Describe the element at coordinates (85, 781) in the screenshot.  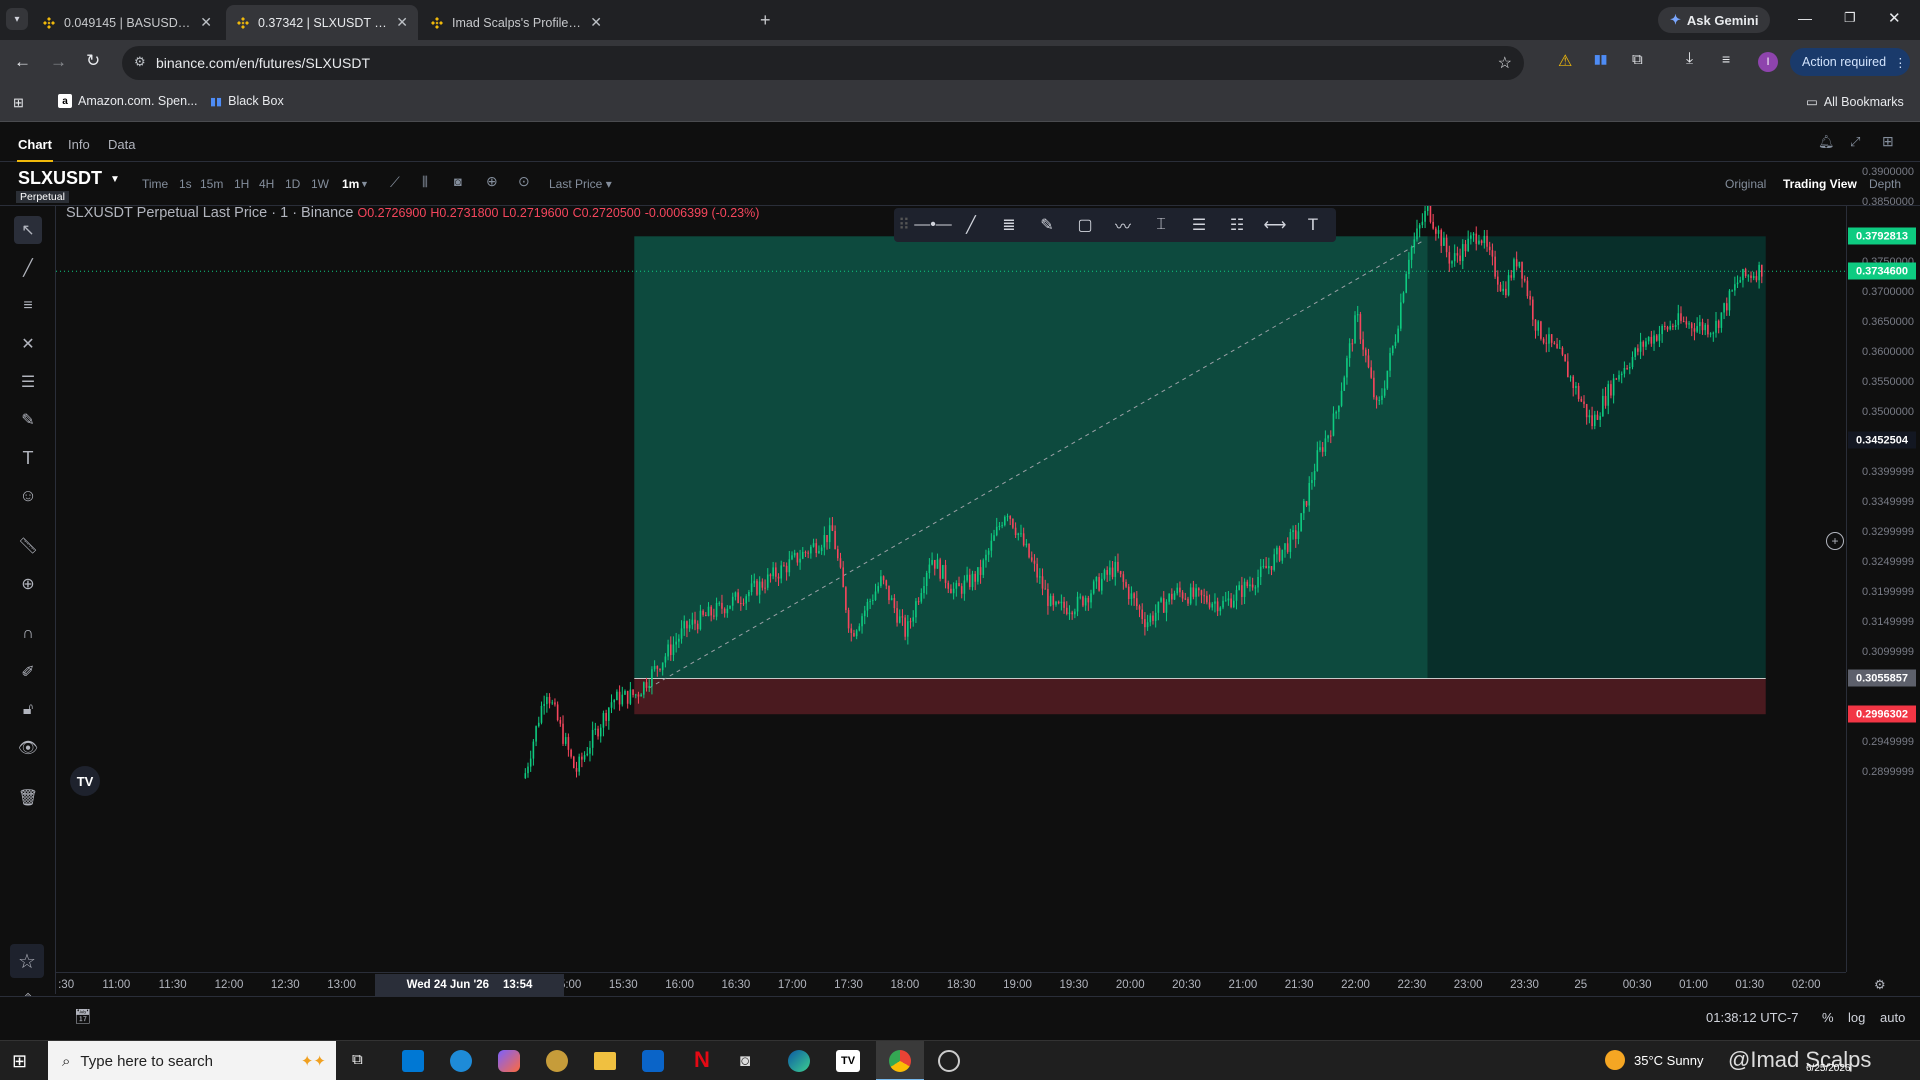
I see `tradingview-logo: TV` at that location.